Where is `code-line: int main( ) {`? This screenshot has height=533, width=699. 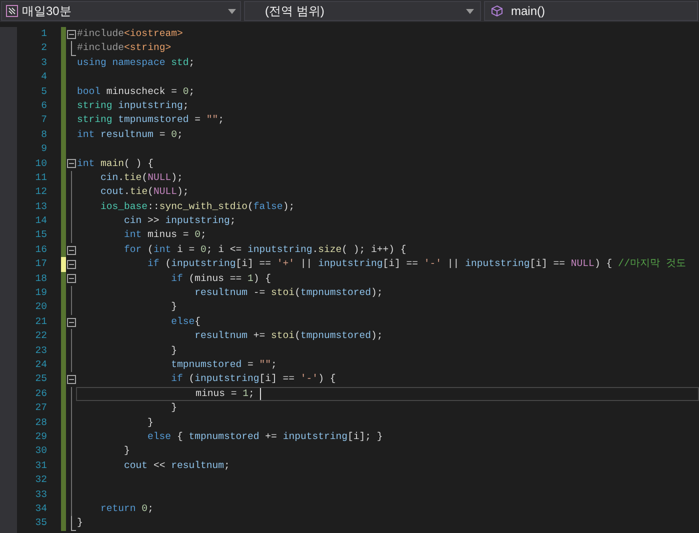
code-line: int main( ) { is located at coordinates (115, 163).